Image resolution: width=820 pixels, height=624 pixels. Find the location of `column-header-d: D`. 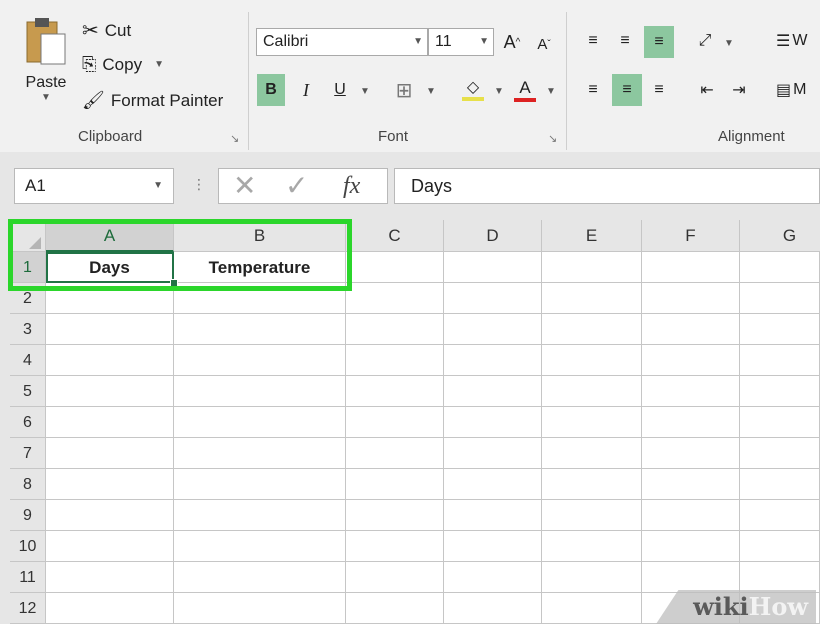

column-header-d: D is located at coordinates (493, 236).